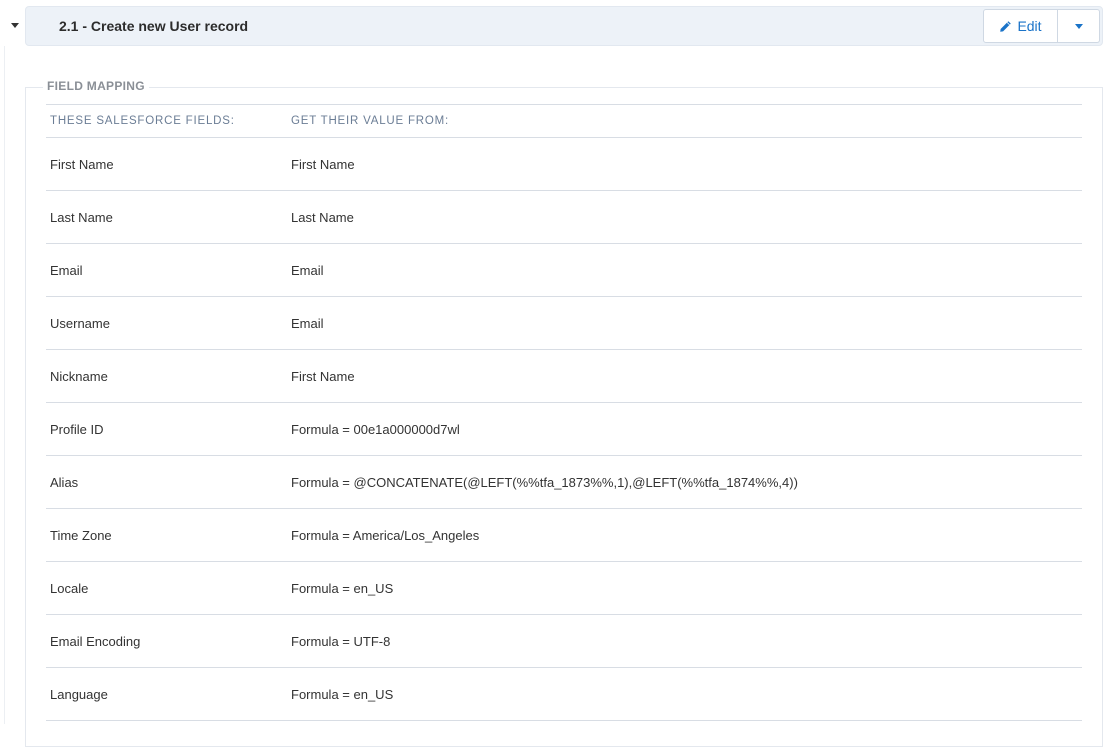 This screenshot has height=747, width=1107. I want to click on table-row: Email Encoding Formula = UTF-8, so click(564, 641).